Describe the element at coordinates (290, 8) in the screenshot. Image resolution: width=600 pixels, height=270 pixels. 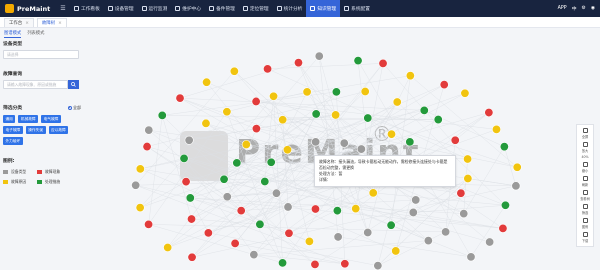
I see `nav-item-6: 统计分析` at that location.